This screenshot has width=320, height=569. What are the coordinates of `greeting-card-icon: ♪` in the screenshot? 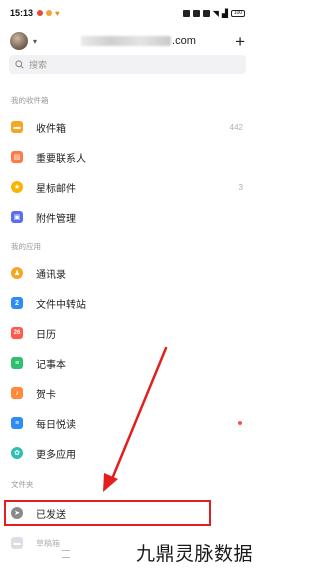 It's located at (17, 393).